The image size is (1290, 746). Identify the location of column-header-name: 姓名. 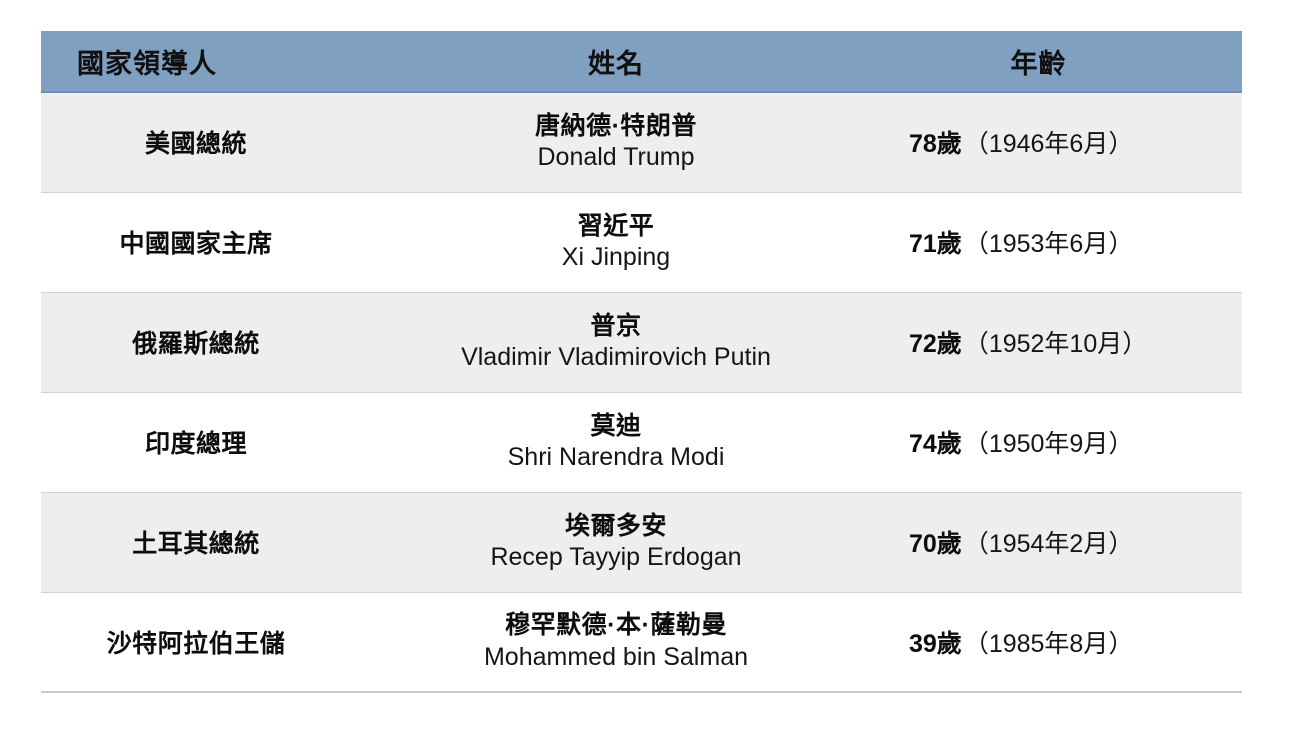
(616, 62).